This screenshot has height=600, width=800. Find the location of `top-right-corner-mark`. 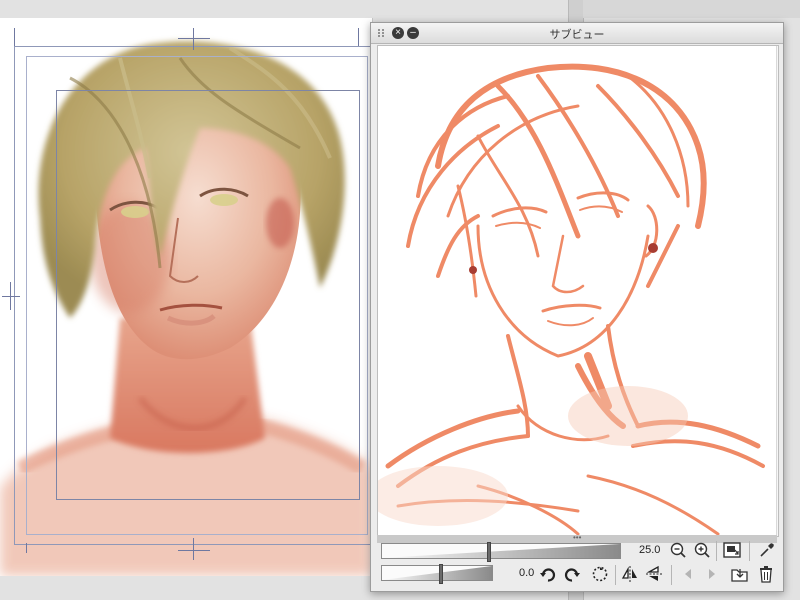

top-right-corner-mark is located at coordinates (358, 37).